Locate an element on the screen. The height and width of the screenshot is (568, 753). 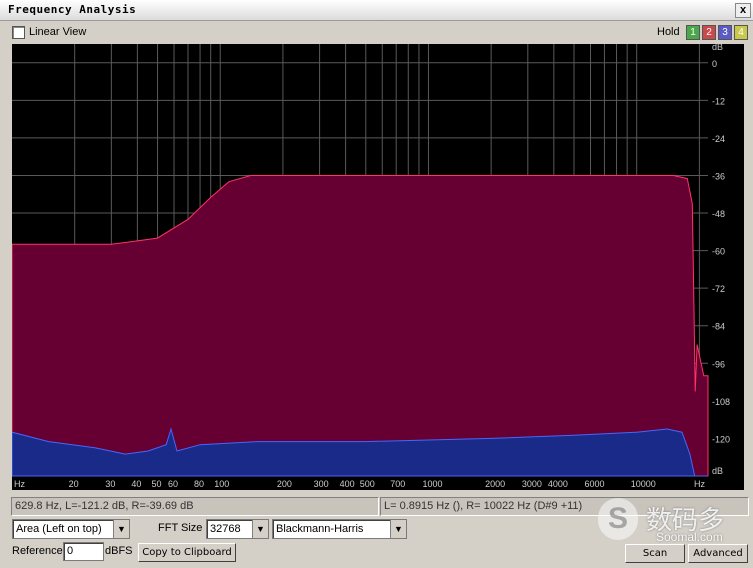
hz-tick-label: 50 is located at coordinates (157, 484).